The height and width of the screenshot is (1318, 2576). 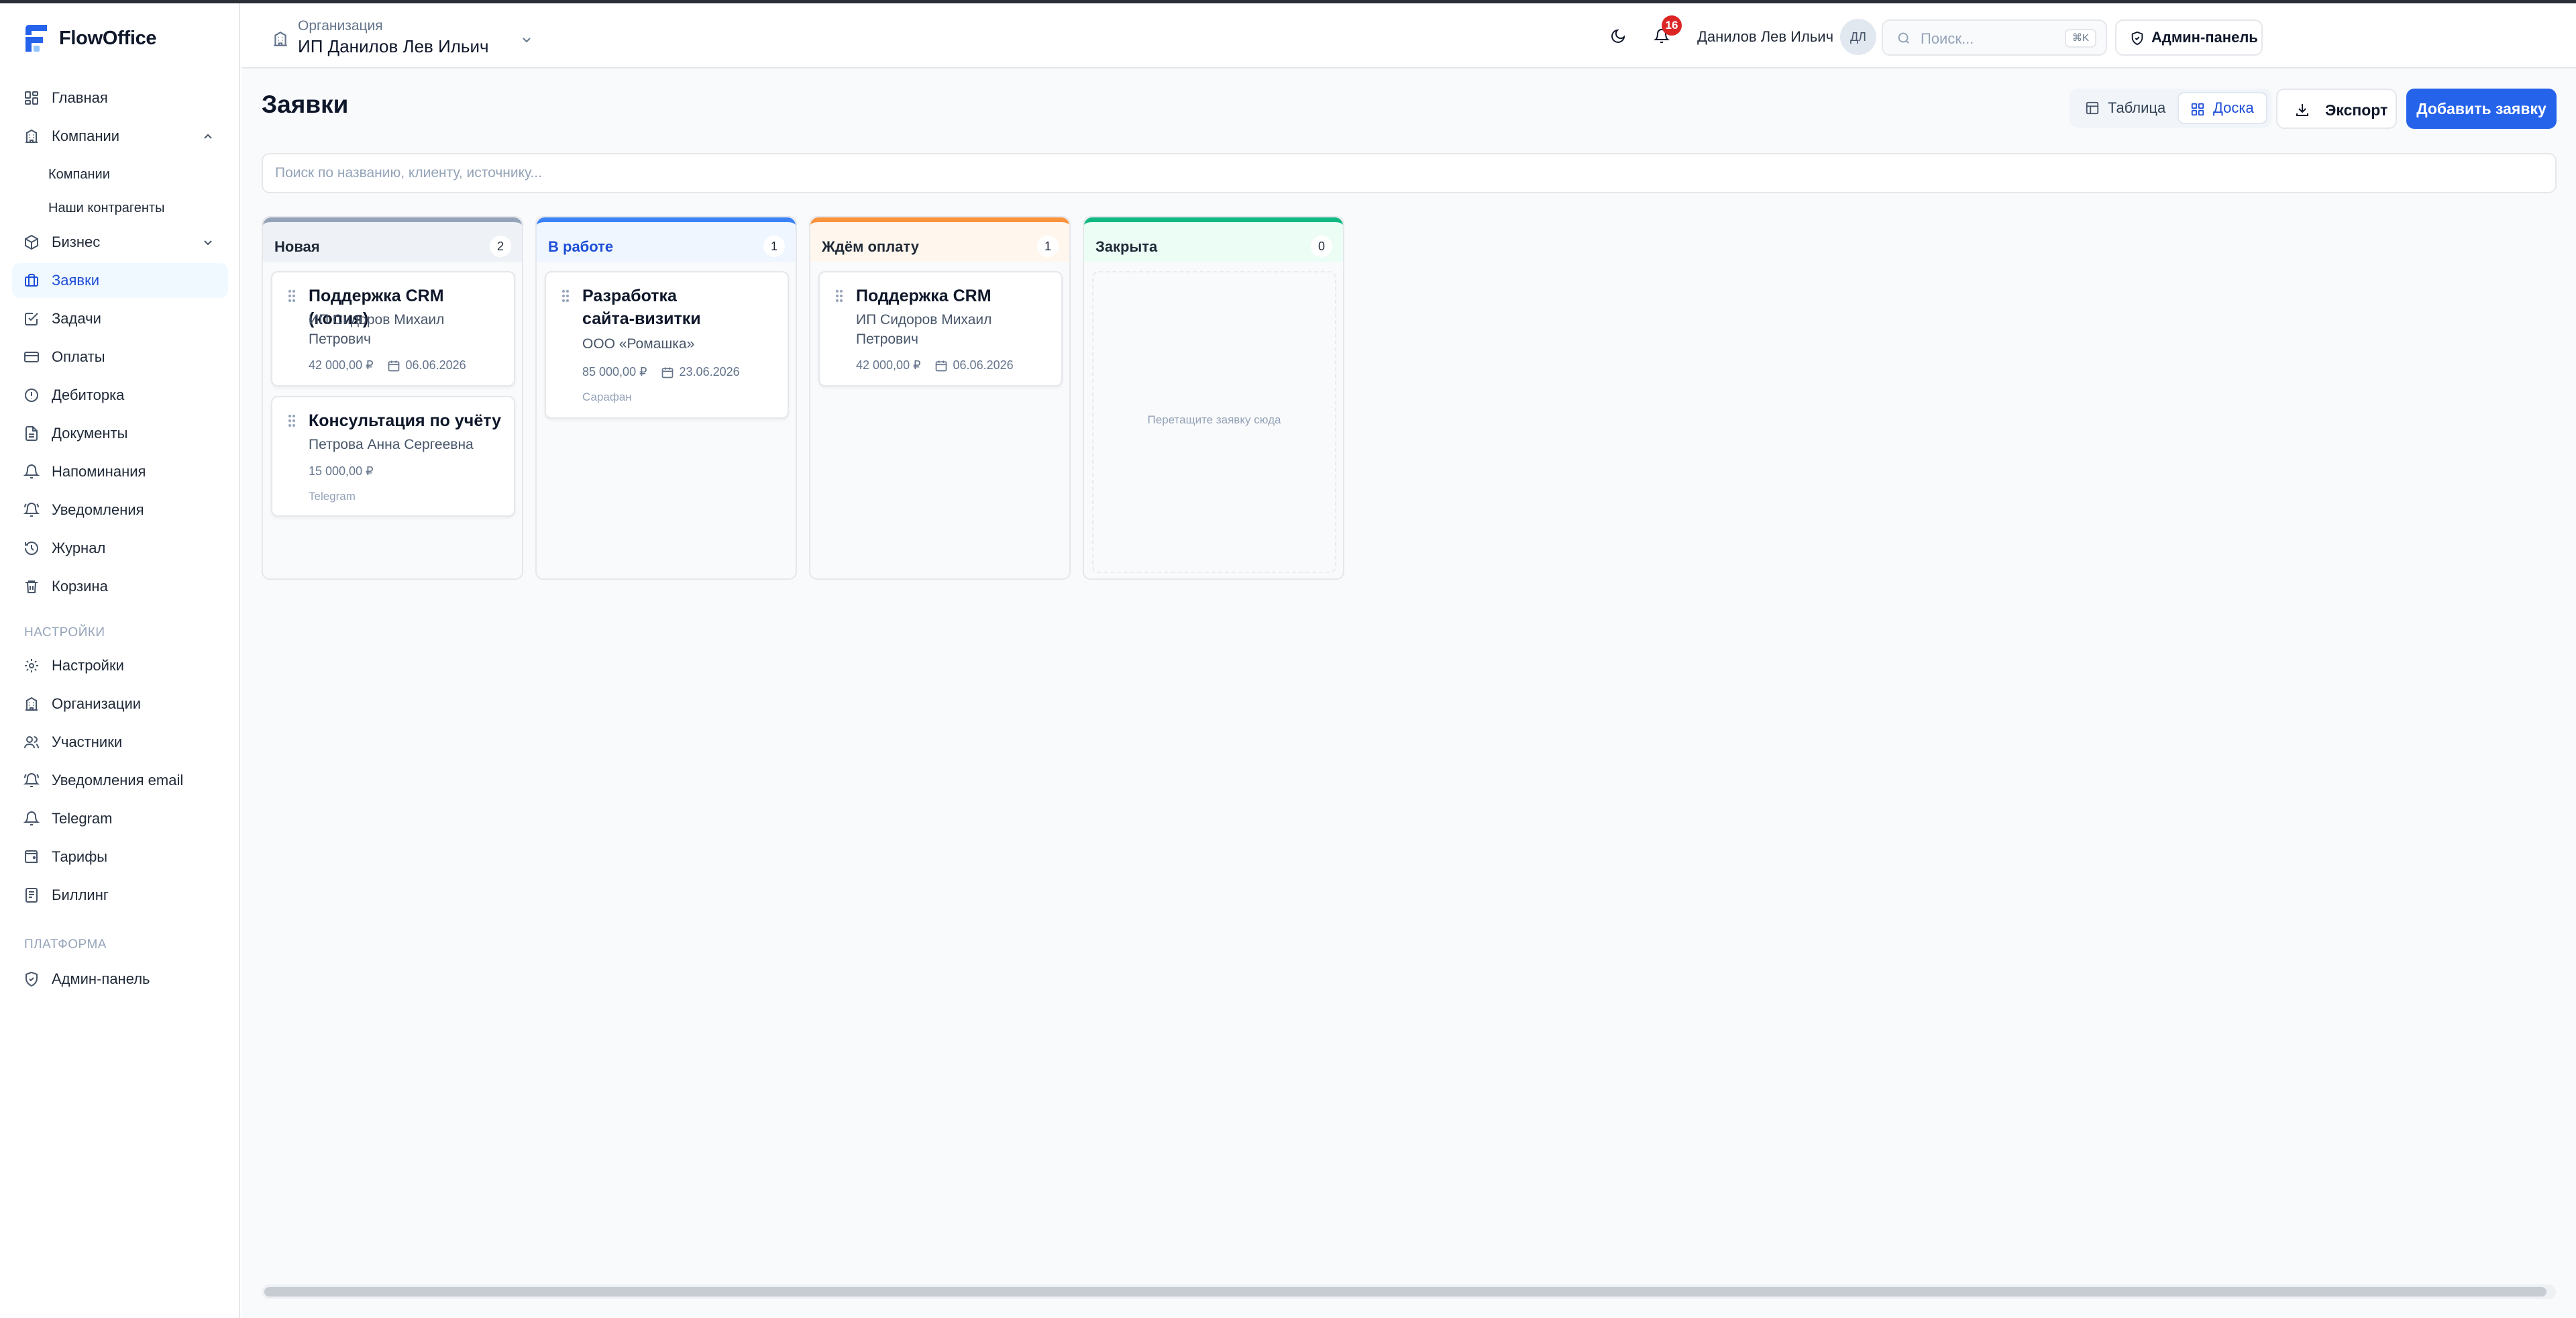 I want to click on view-table-button: Таблица, so click(x=2124, y=108).